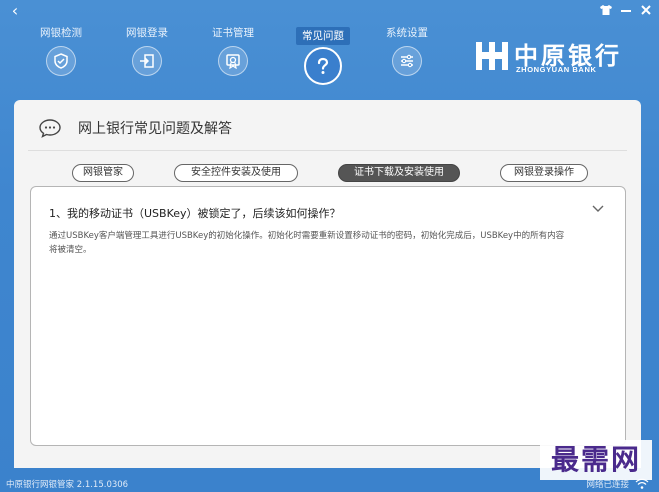  I want to click on minimize-icon, so click(626, 11).